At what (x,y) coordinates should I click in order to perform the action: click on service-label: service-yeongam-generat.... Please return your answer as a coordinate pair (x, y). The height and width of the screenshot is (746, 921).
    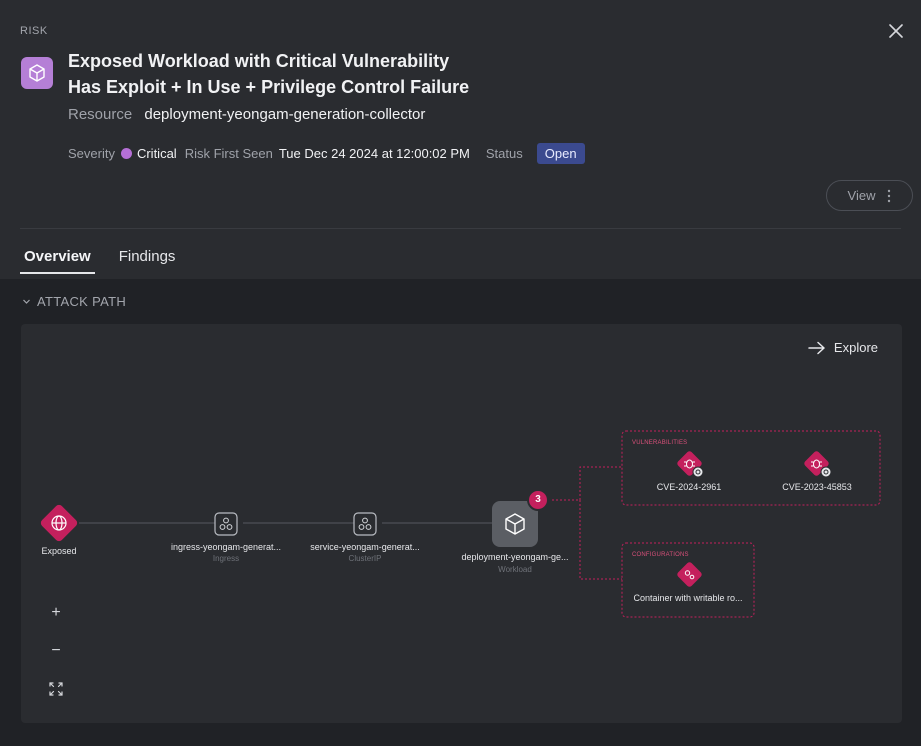
    Looking at the image, I should click on (365, 547).